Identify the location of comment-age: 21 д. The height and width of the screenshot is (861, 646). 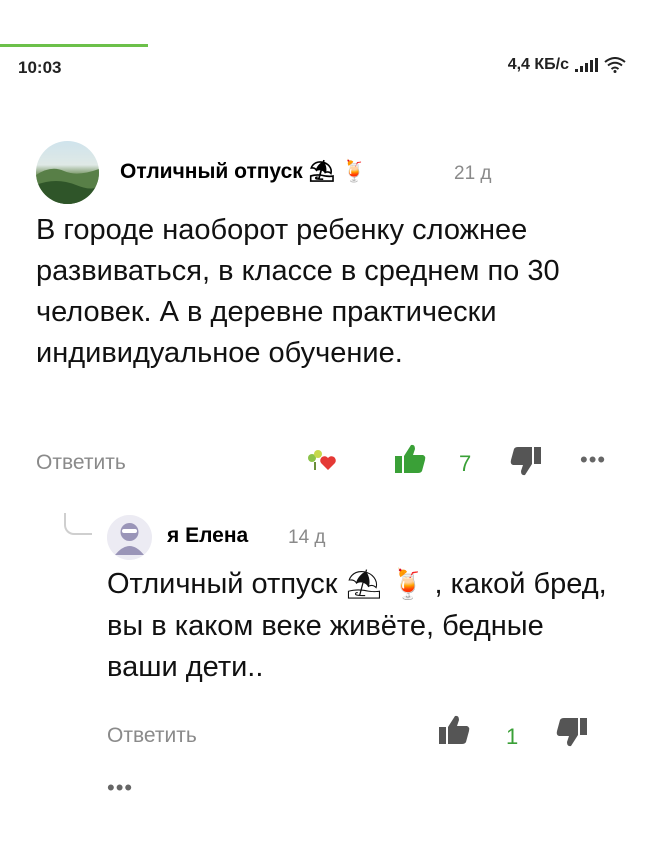
(473, 173).